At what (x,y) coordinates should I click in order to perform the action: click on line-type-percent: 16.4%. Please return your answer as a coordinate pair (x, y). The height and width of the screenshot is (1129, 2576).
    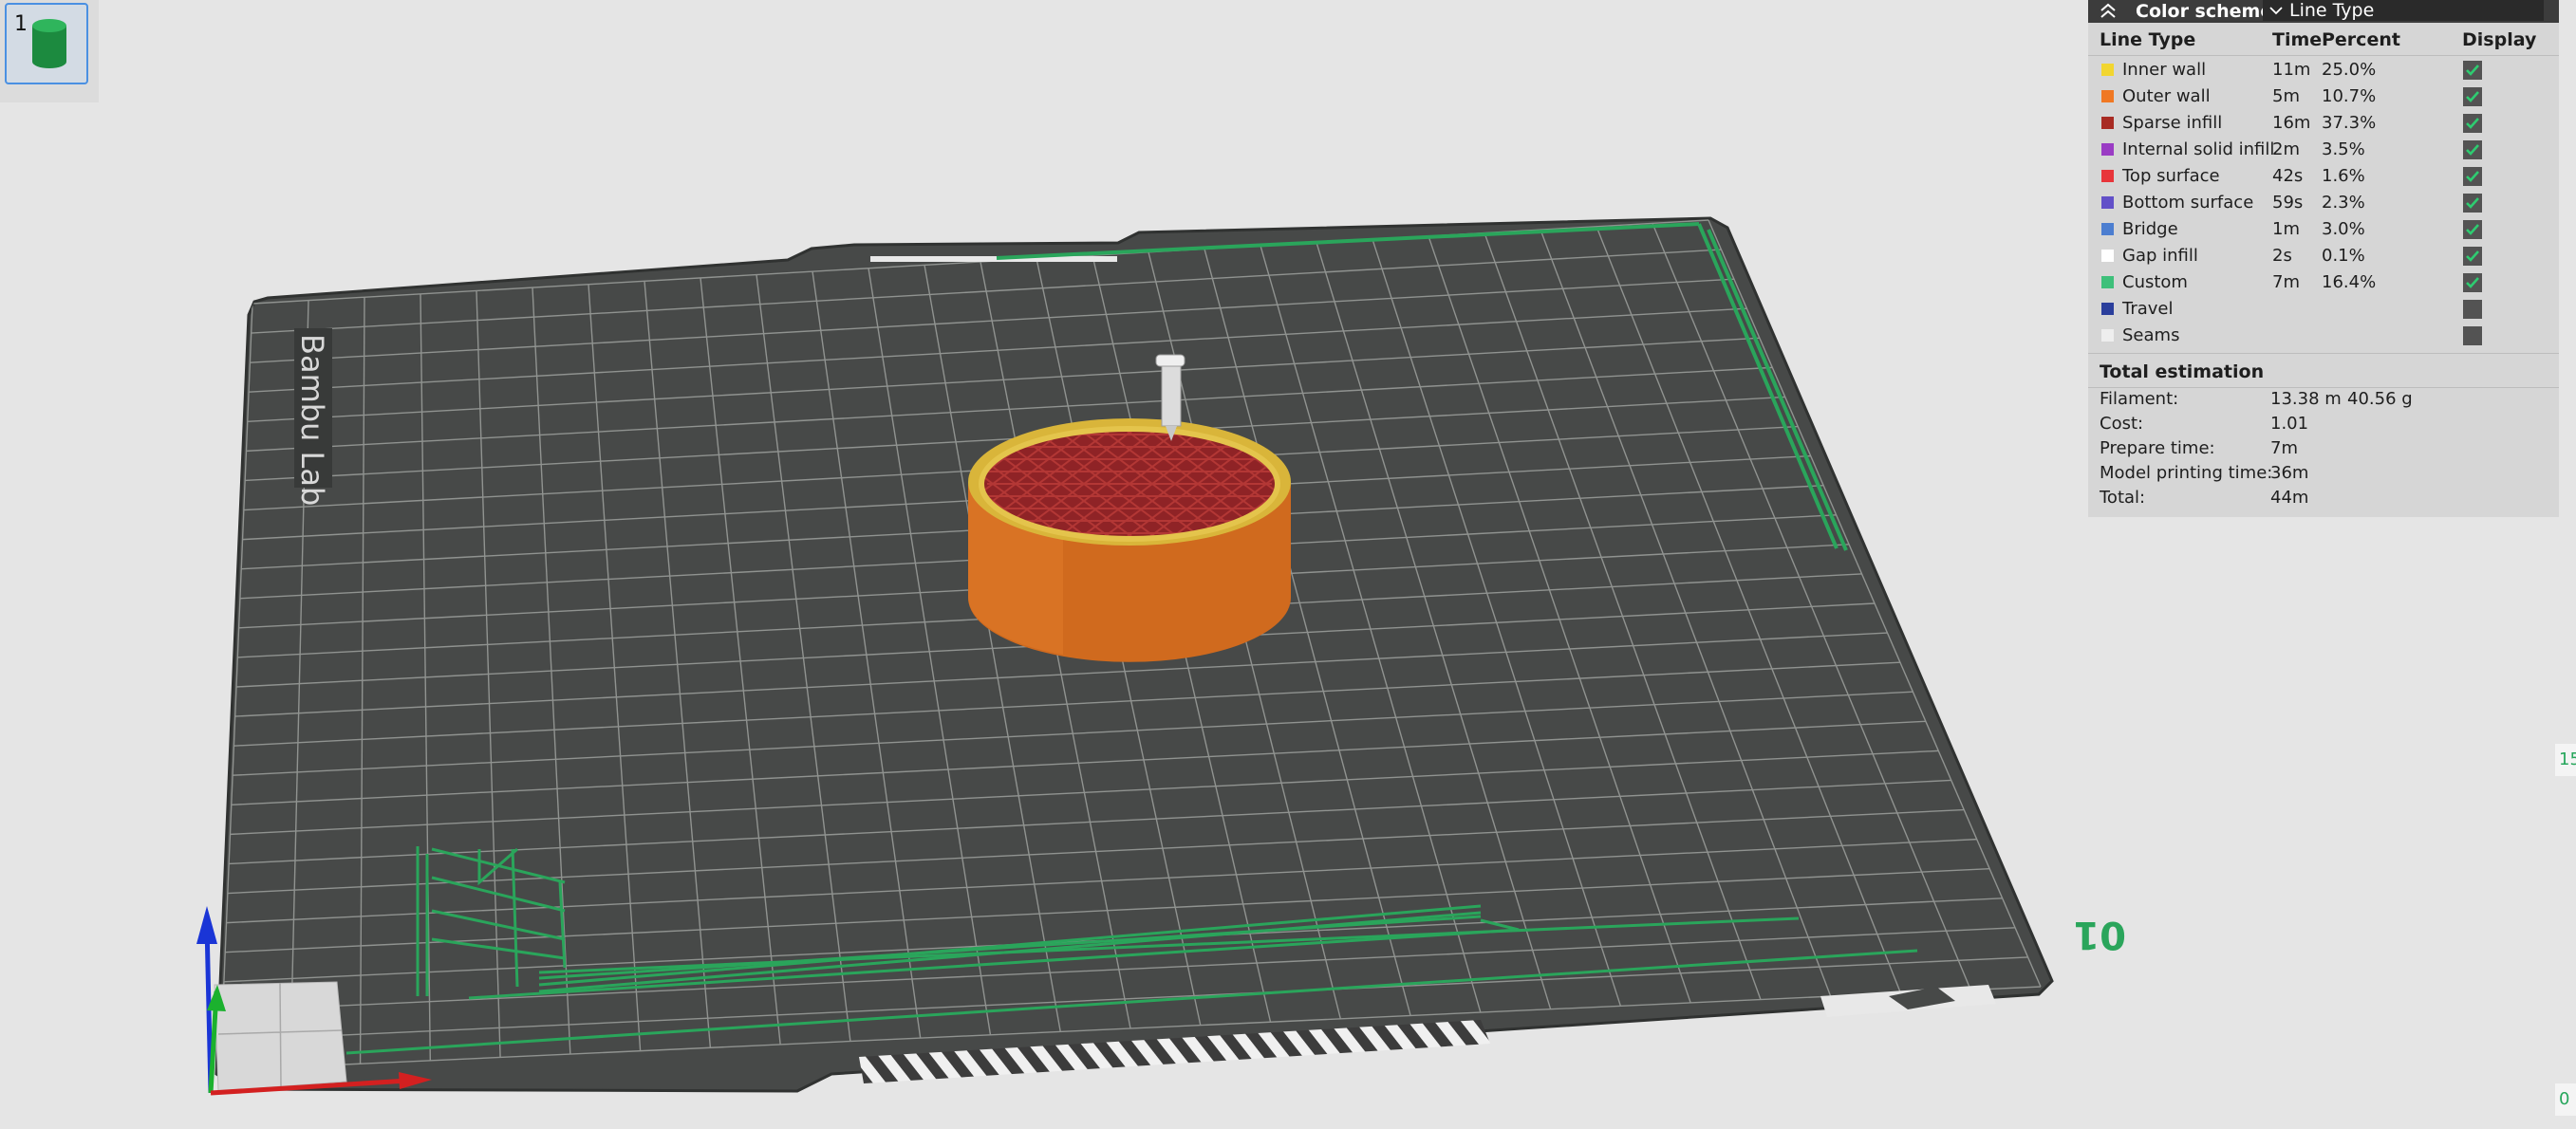
    Looking at the image, I should click on (2349, 282).